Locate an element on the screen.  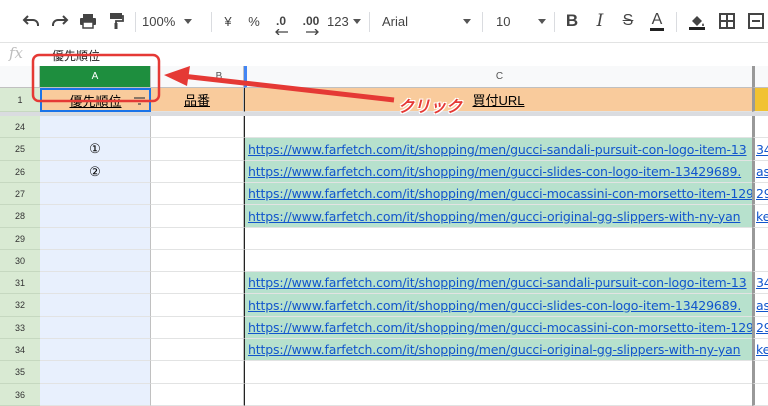
annotation-label: クリック is located at coordinates (430, 107).